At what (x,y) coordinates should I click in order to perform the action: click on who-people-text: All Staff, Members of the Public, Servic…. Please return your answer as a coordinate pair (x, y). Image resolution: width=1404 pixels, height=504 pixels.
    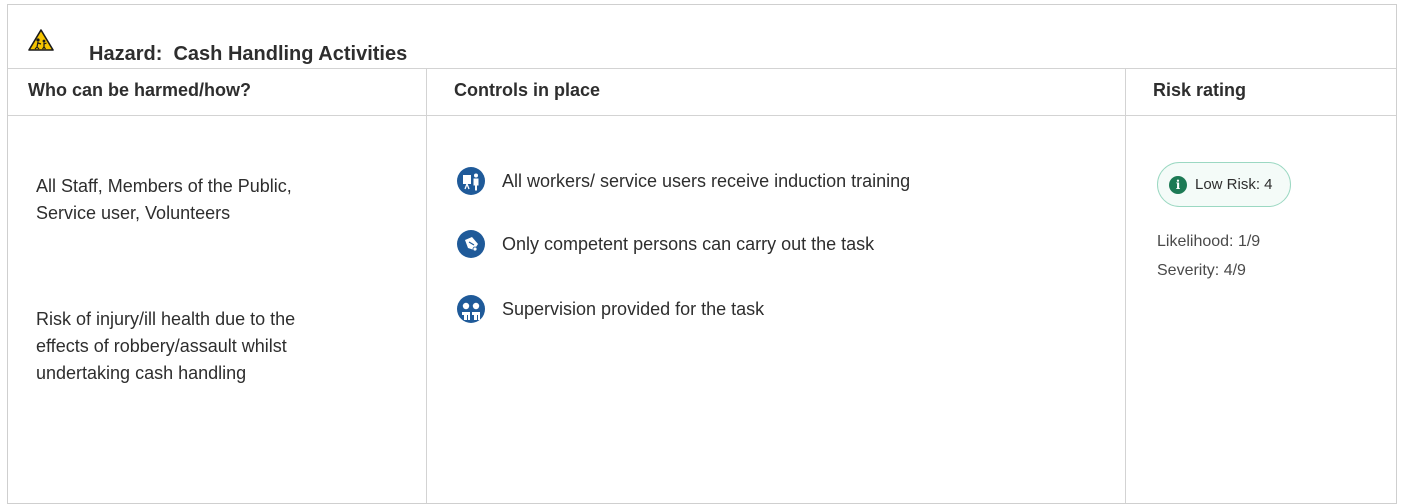
    Looking at the image, I should click on (164, 199).